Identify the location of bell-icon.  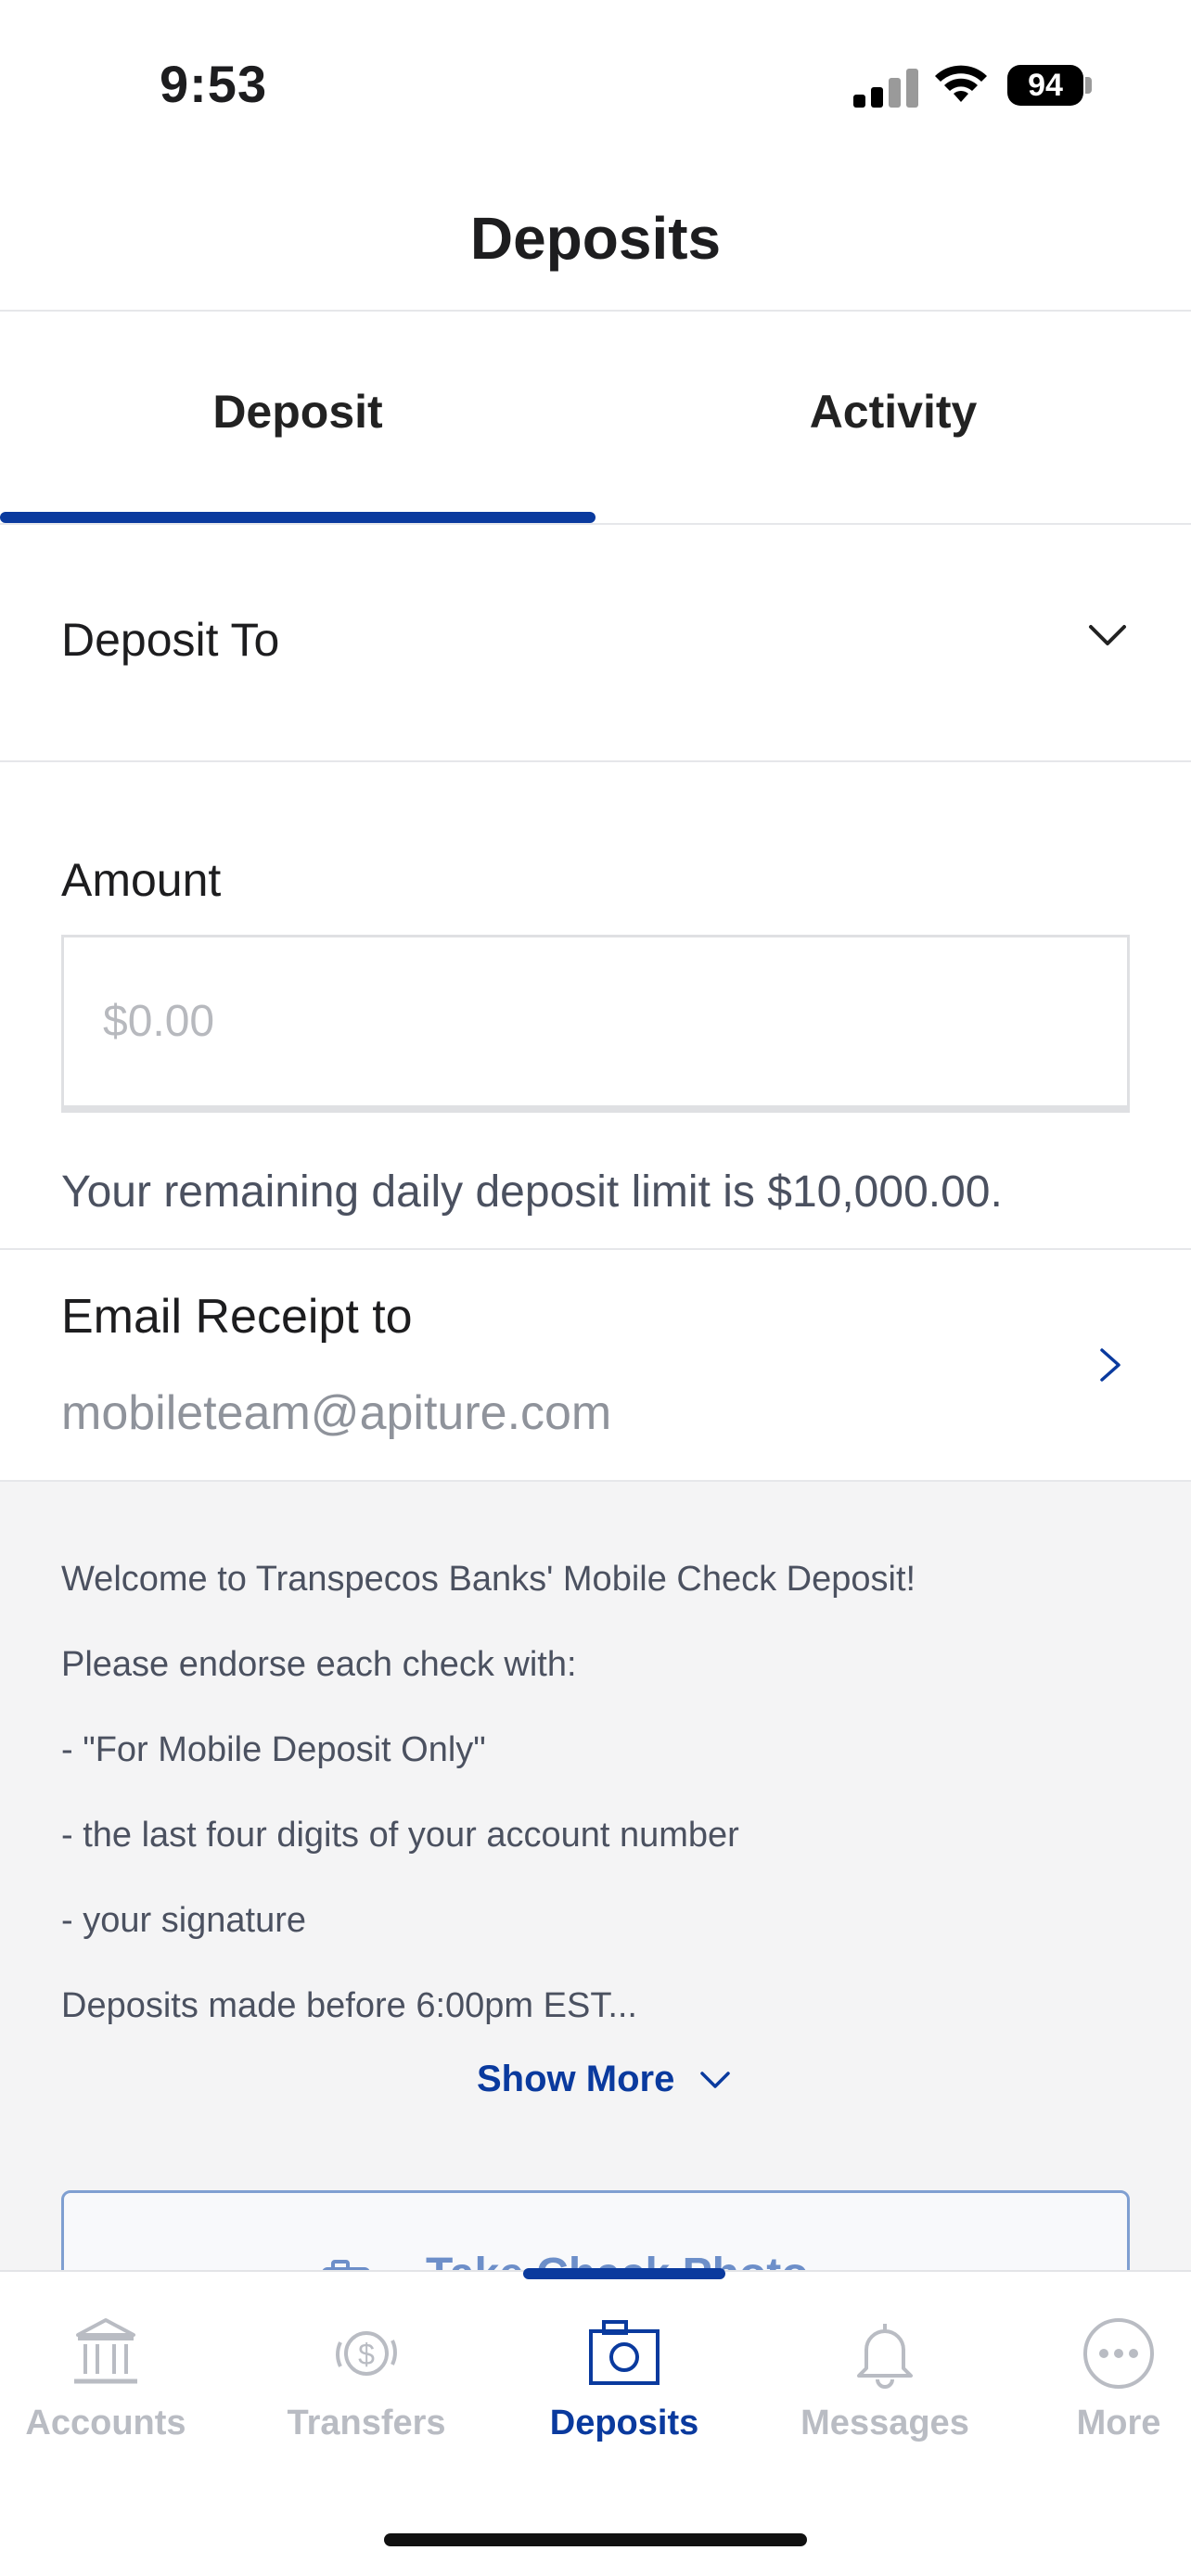
(885, 2356).